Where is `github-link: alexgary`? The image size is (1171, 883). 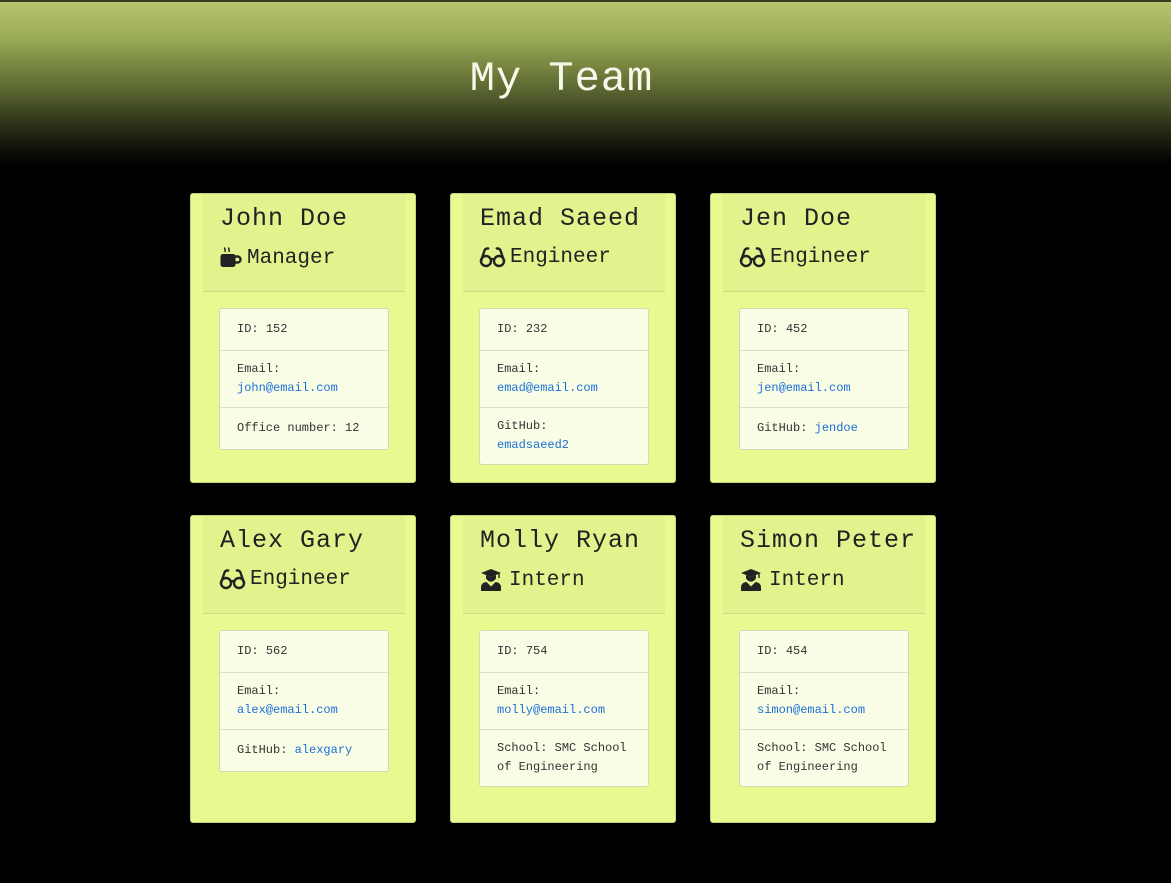 github-link: alexgary is located at coordinates (324, 750).